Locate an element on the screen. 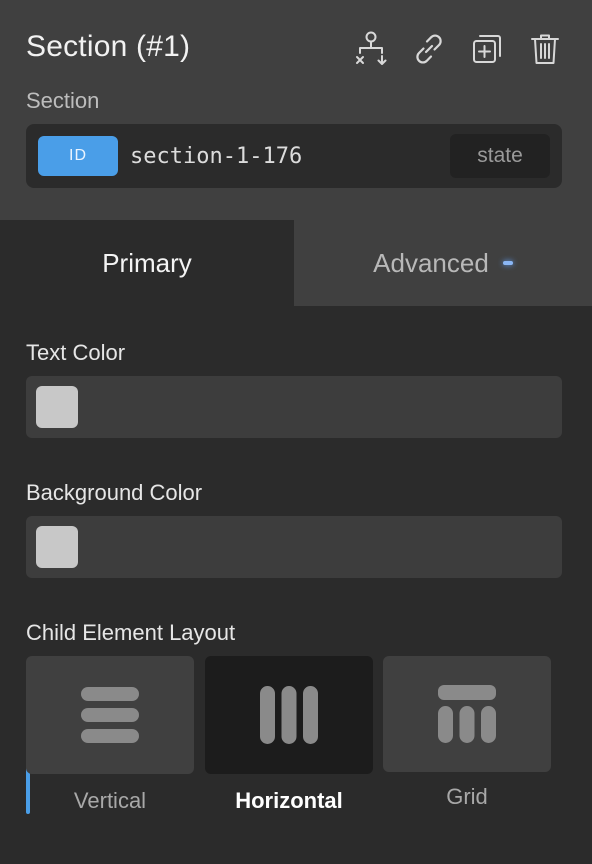 Image resolution: width=592 pixels, height=864 pixels. structure-button is located at coordinates (371, 49).